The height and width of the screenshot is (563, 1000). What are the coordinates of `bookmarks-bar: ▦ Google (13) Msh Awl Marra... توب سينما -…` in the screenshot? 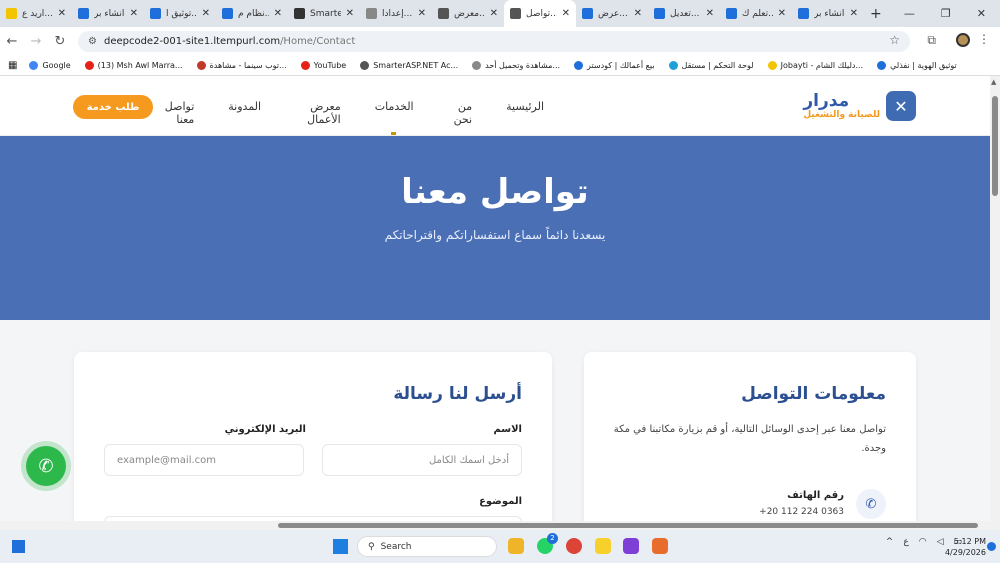 It's located at (500, 66).